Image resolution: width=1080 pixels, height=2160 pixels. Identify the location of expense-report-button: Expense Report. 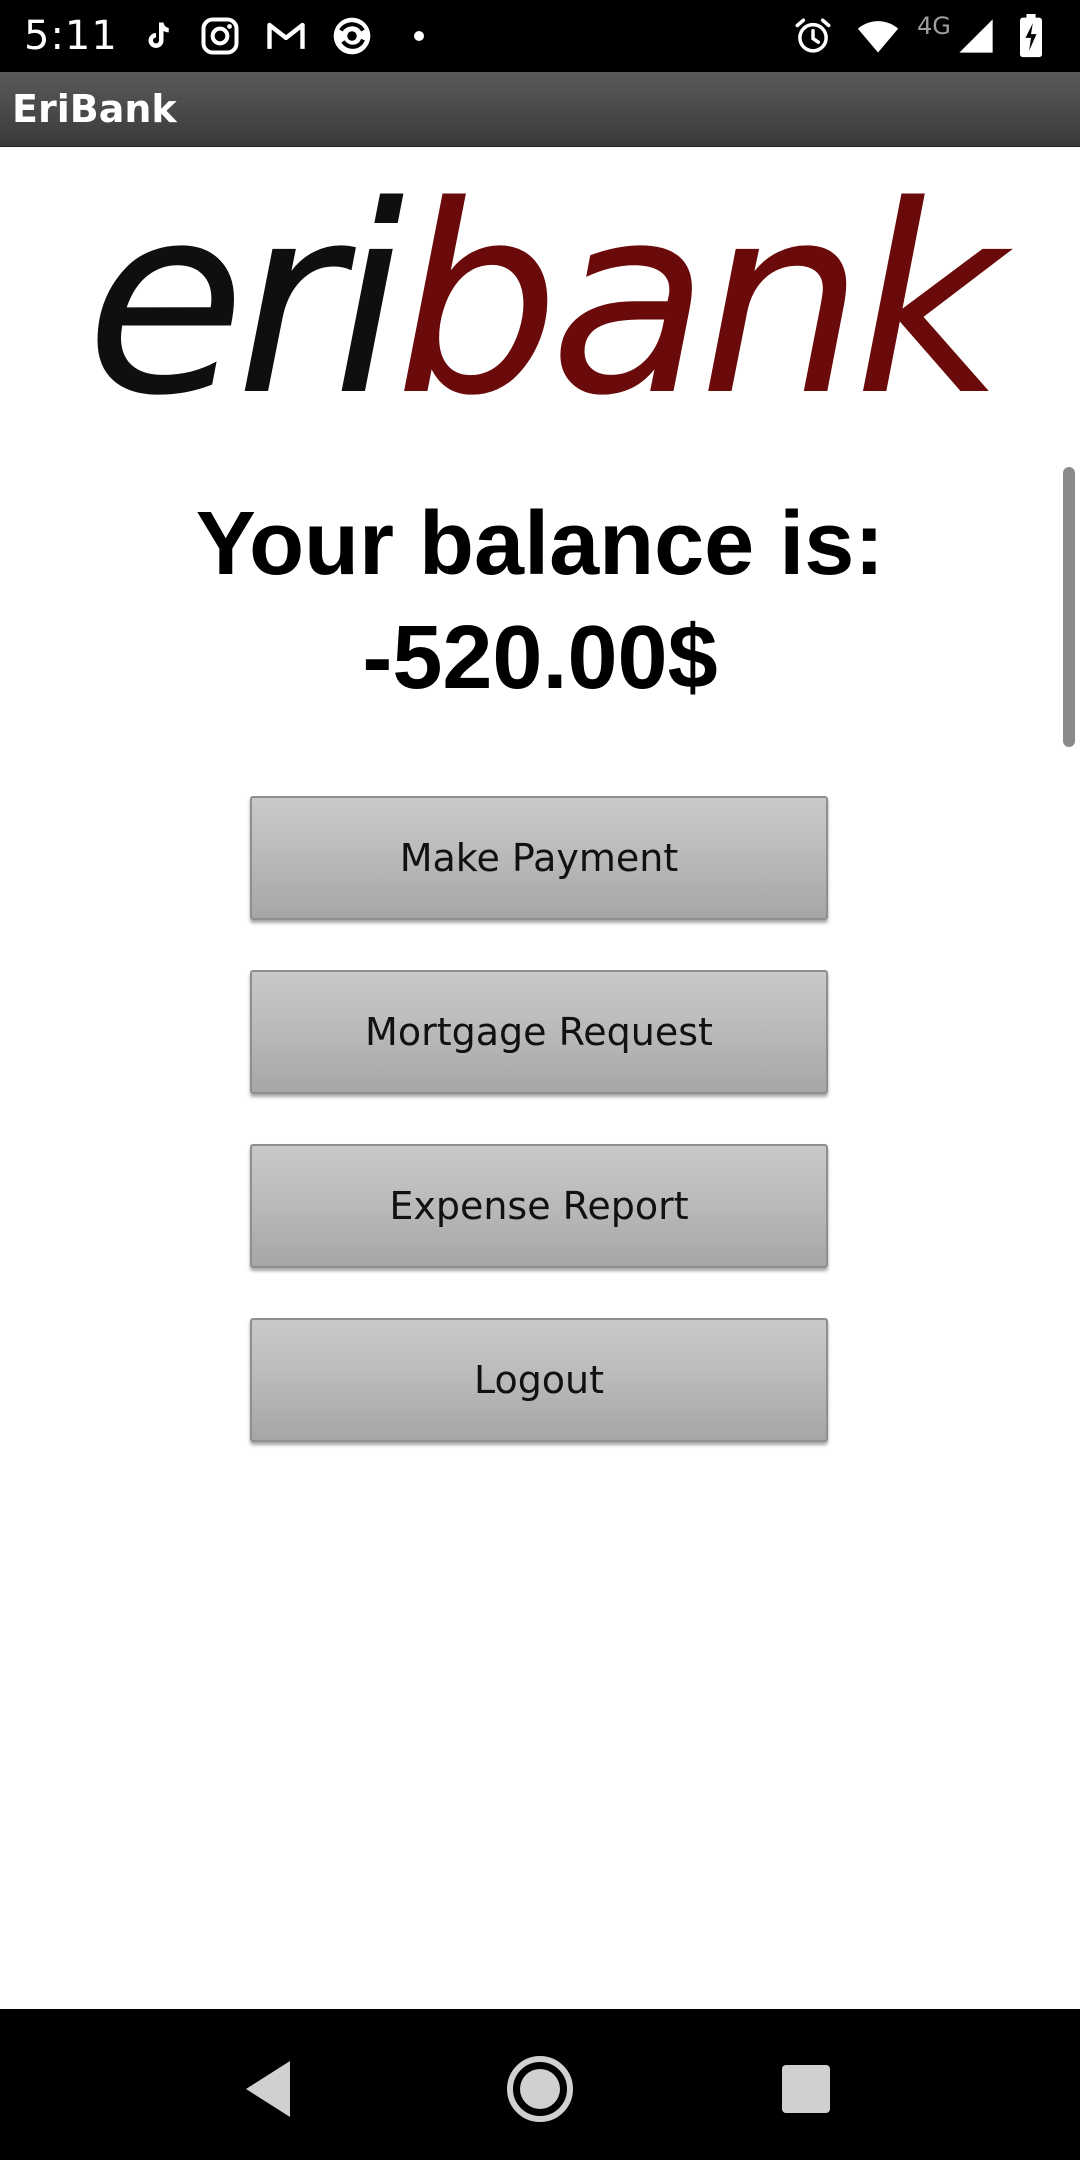
(539, 1206).